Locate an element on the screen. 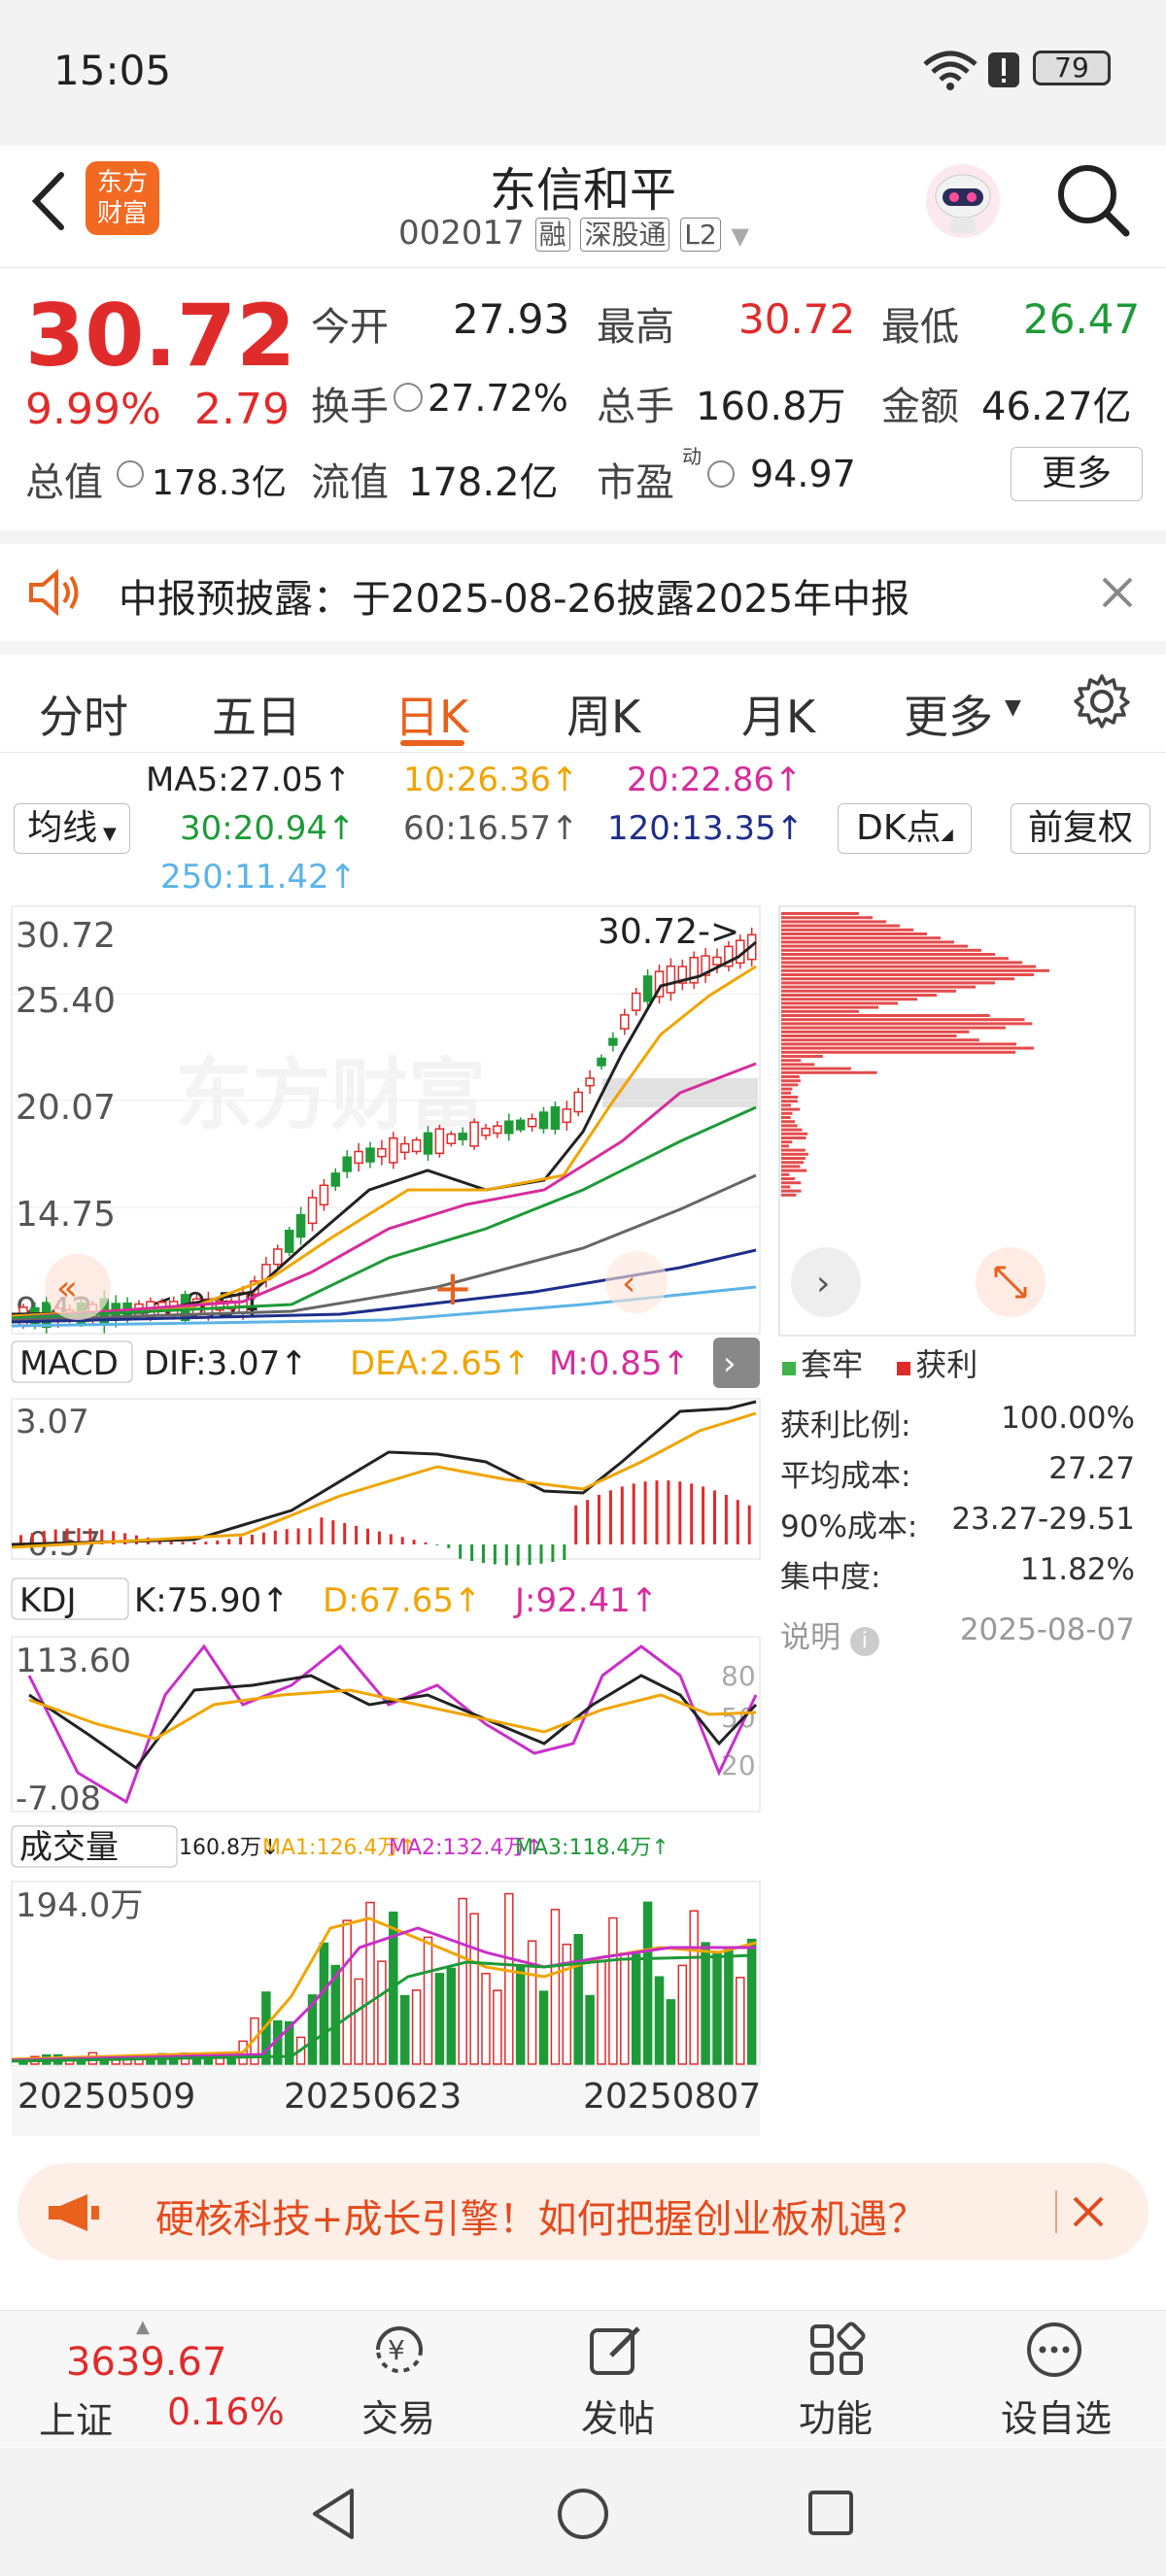  nav-post: 发帖 is located at coordinates (618, 2415).